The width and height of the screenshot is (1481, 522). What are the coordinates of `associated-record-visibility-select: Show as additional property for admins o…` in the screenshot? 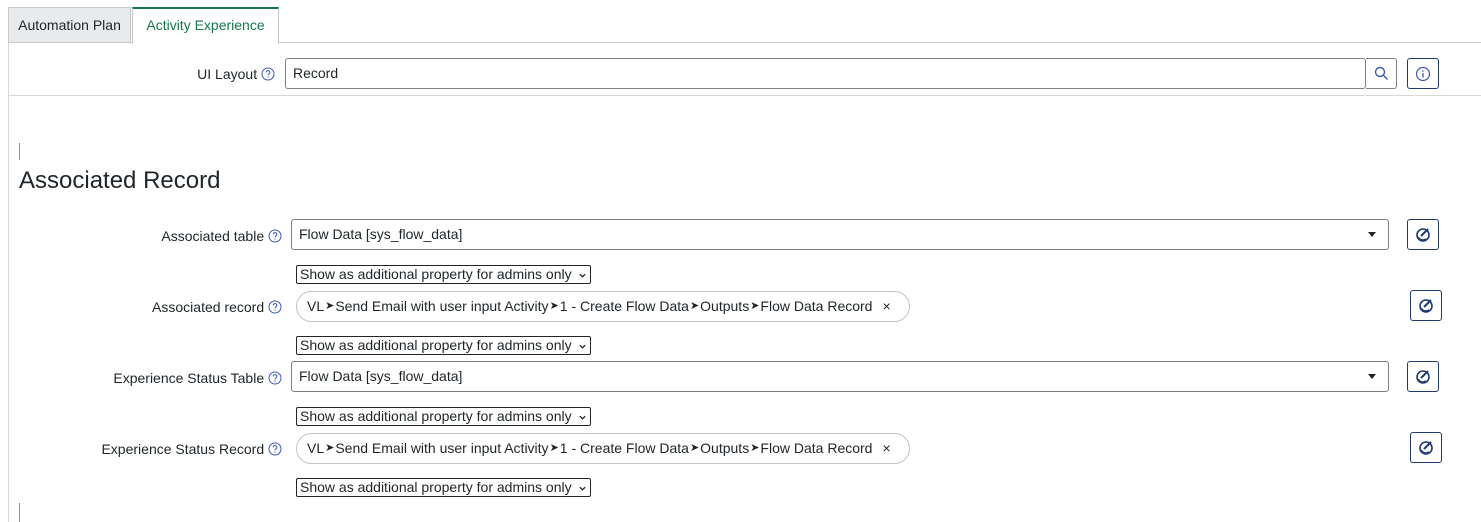 It's located at (443, 345).